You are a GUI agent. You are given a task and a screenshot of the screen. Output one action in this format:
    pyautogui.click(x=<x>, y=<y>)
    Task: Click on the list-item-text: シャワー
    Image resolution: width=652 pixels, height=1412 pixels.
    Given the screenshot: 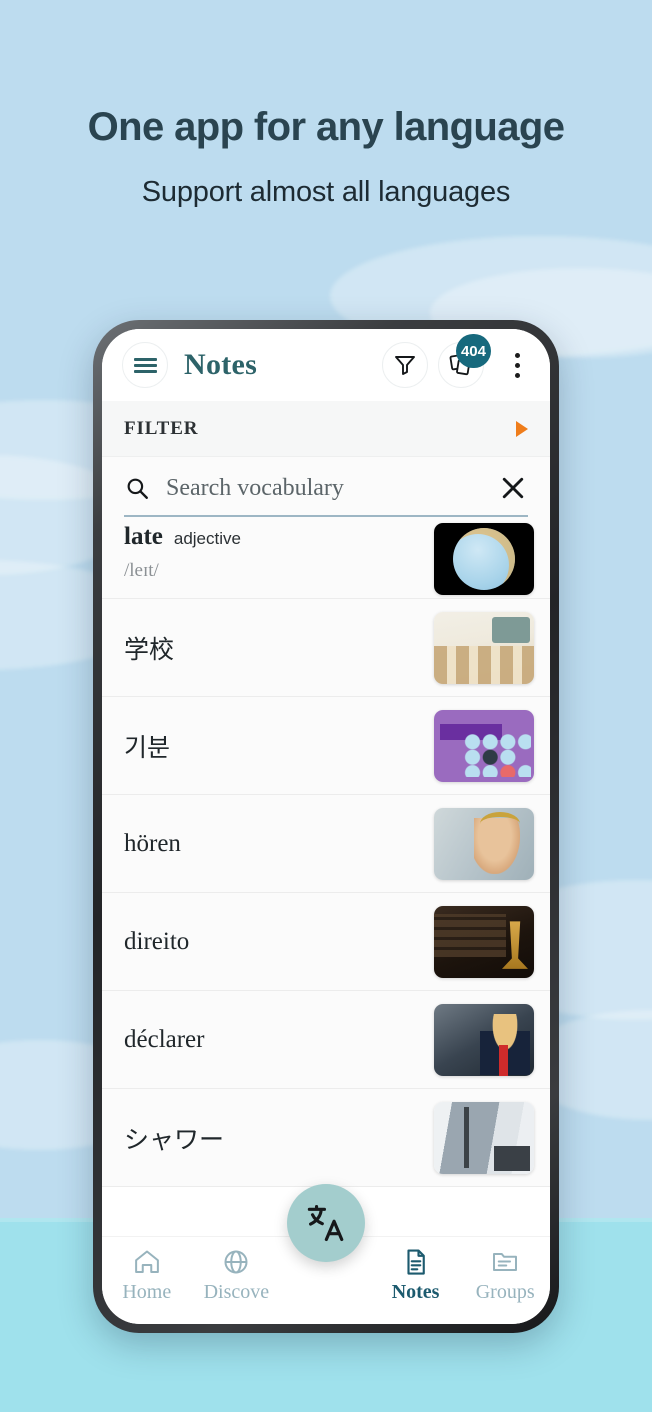 What is the action you would take?
    pyautogui.click(x=279, y=1138)
    